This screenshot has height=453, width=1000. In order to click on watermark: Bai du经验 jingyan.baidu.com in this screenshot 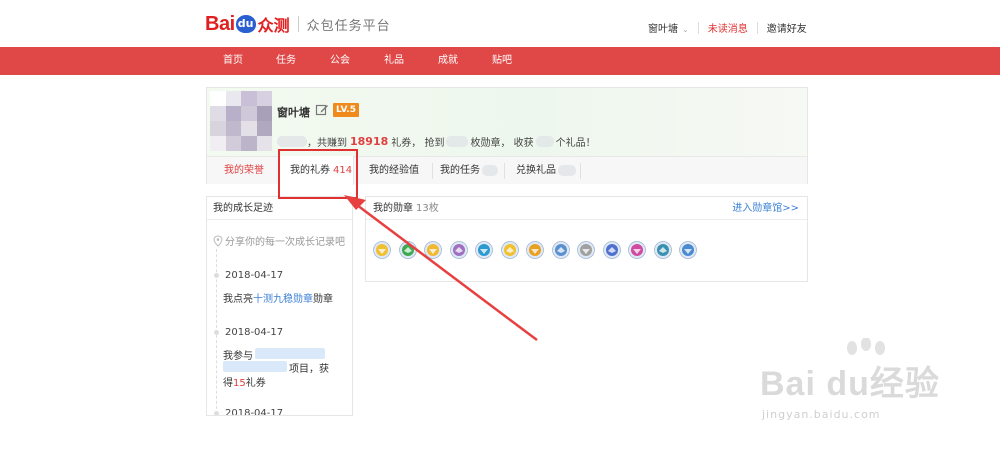, I will do `click(860, 379)`.